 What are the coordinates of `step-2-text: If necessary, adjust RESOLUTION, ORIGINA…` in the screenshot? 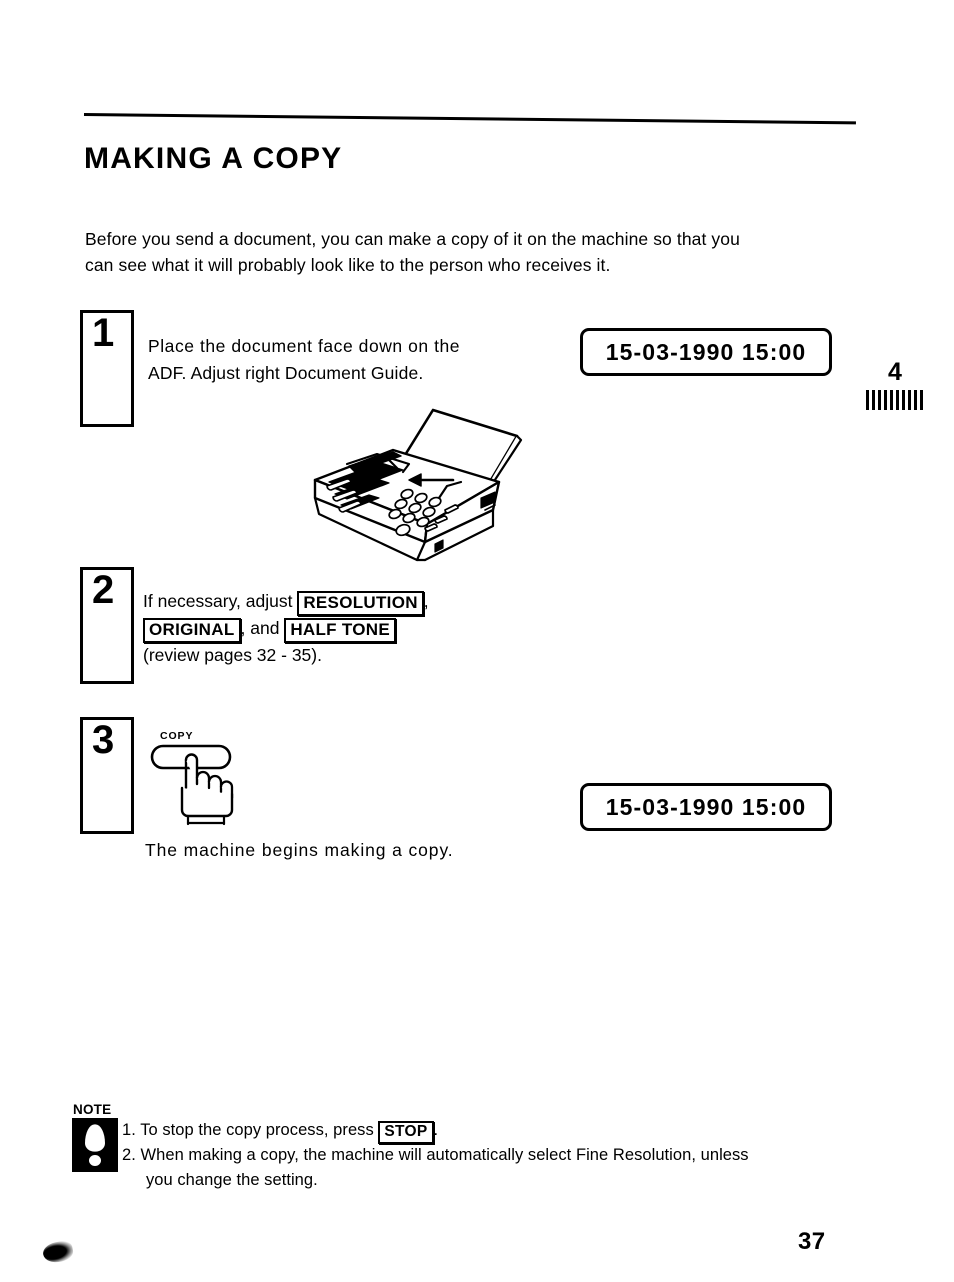 It's located at (286, 628).